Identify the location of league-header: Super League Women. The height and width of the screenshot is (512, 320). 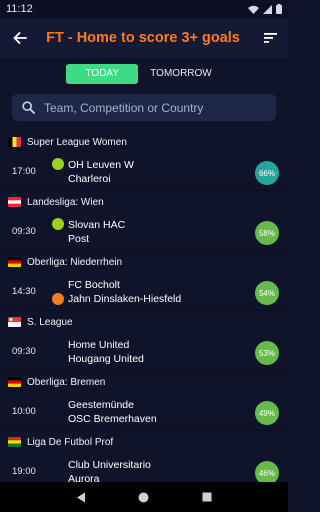
(144, 142).